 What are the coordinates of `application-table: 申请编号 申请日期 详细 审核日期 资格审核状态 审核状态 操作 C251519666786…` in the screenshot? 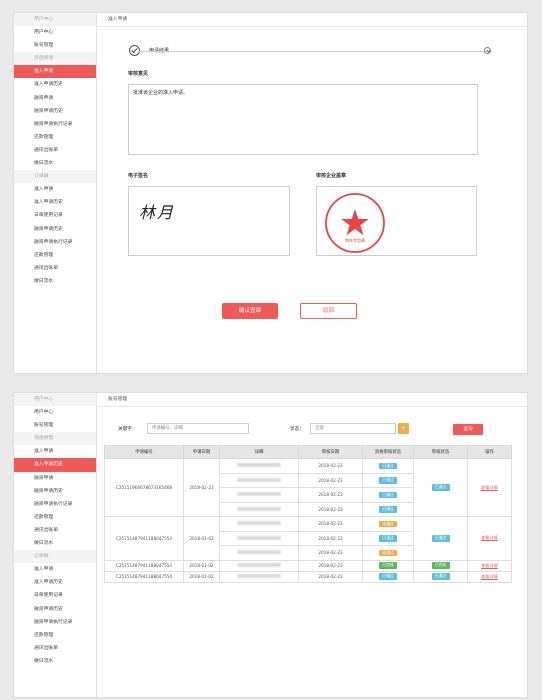 It's located at (308, 514).